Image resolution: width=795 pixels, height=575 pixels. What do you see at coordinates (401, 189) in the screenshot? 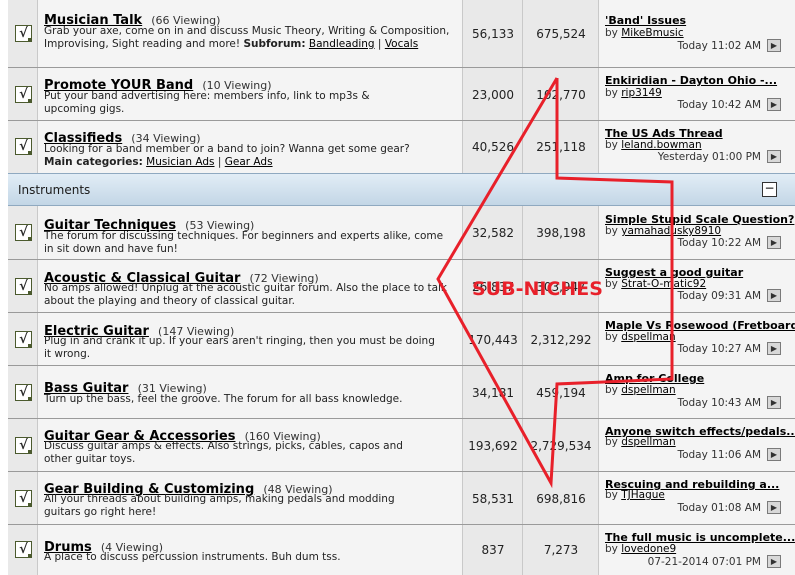
I see `category-header: Instruments −` at bounding box center [401, 189].